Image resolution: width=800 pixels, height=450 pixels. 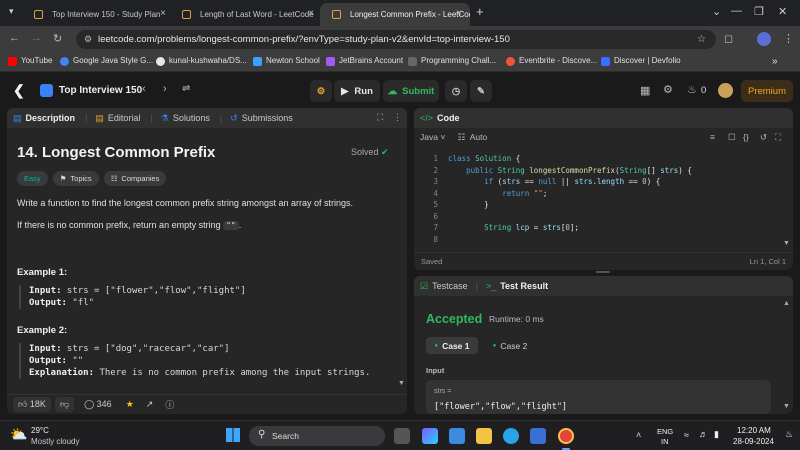 What do you see at coordinates (754, 430) in the screenshot?
I see `clock-time: 12:20 AM` at bounding box center [754, 430].